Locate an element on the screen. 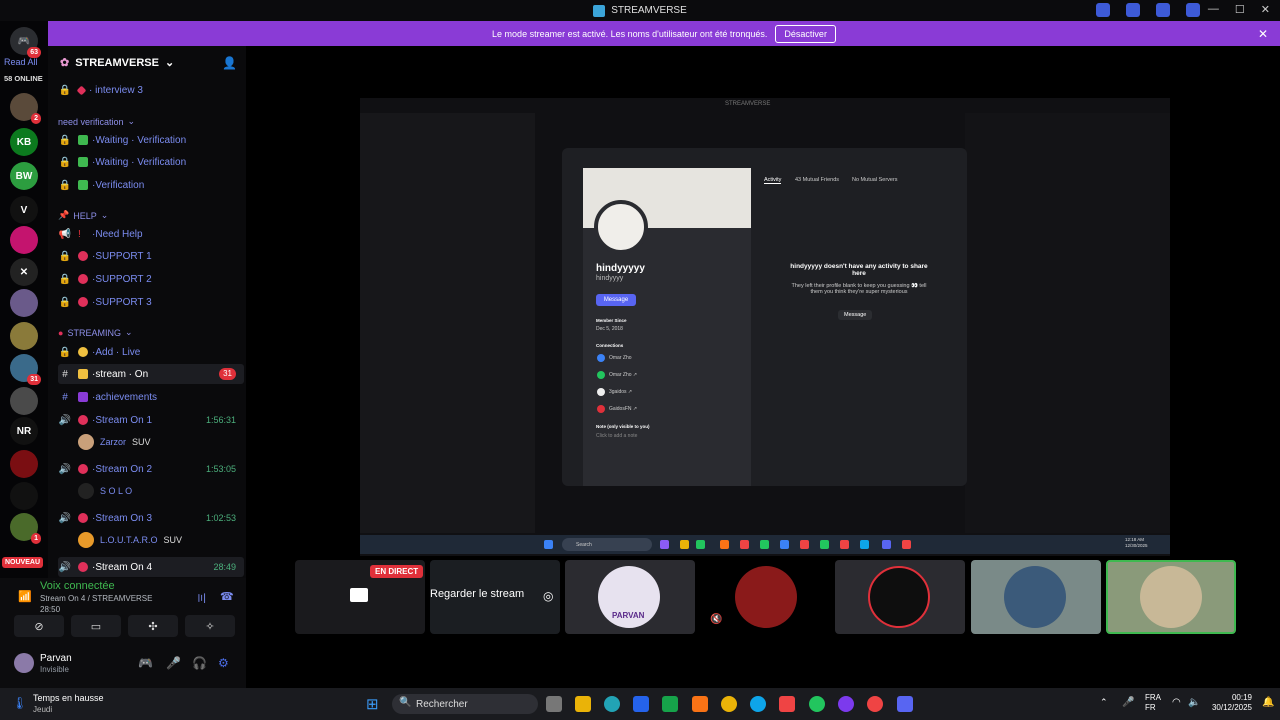  voice-user: S O L O is located at coordinates (105, 491).